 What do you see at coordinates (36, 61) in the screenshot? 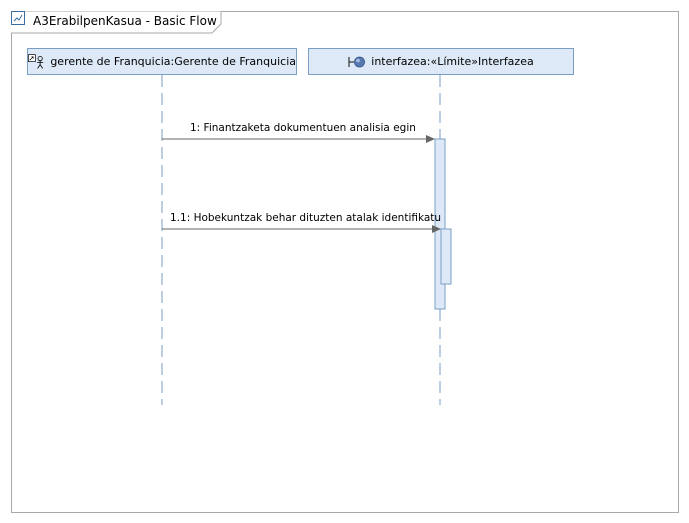
I see `actor-icon` at bounding box center [36, 61].